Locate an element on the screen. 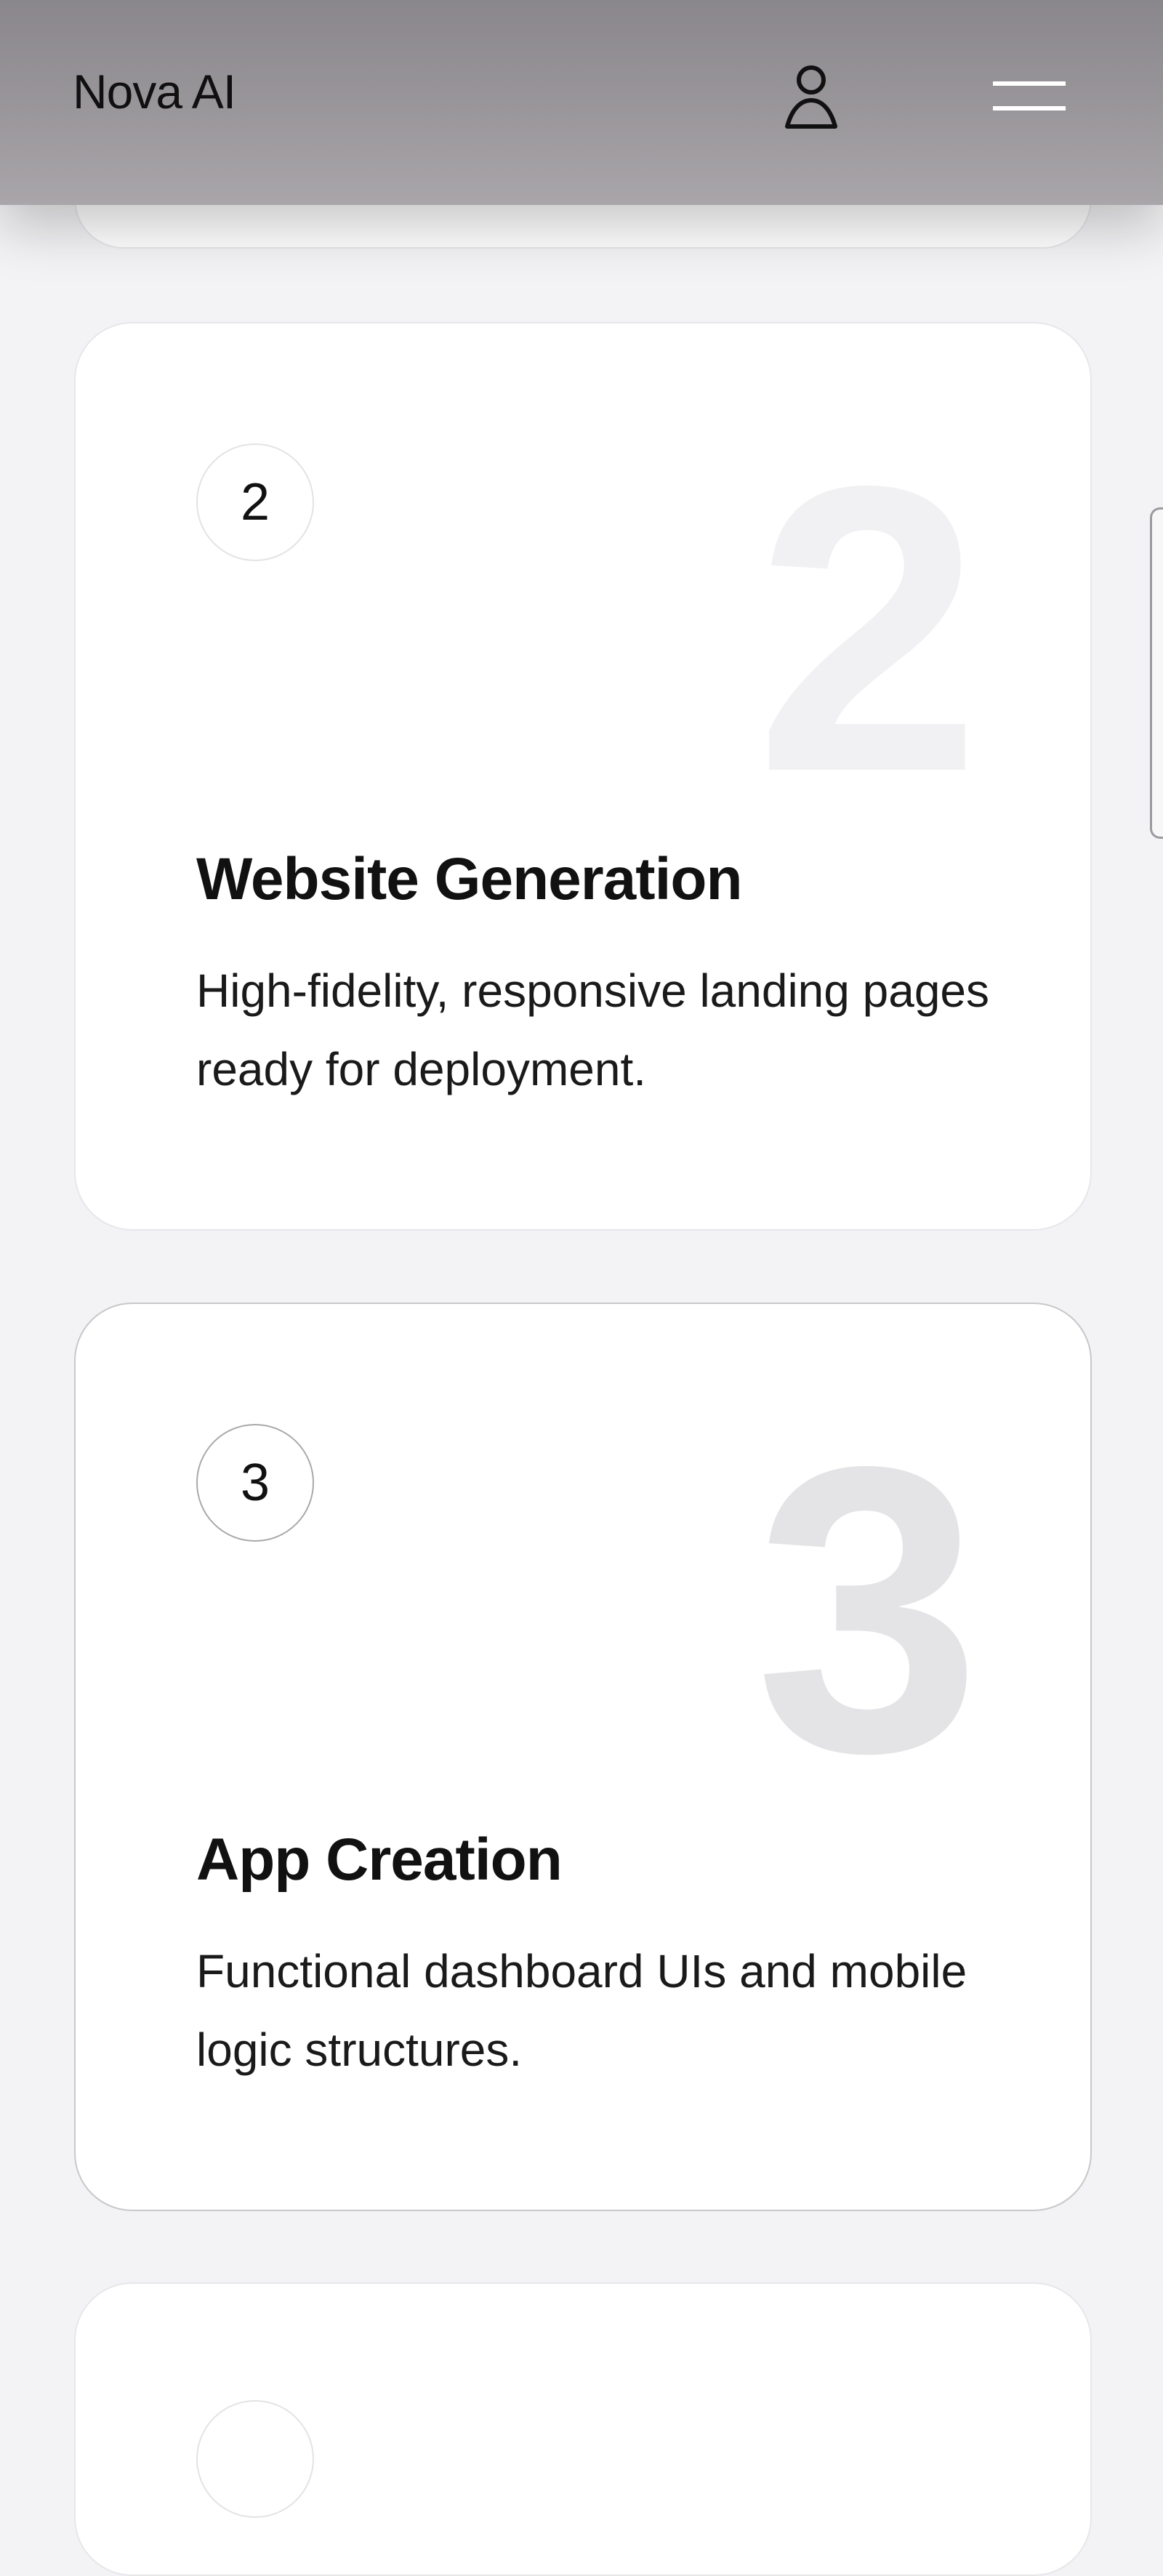 This screenshot has width=1163, height=2576. card-title: App Creation is located at coordinates (379, 1860).